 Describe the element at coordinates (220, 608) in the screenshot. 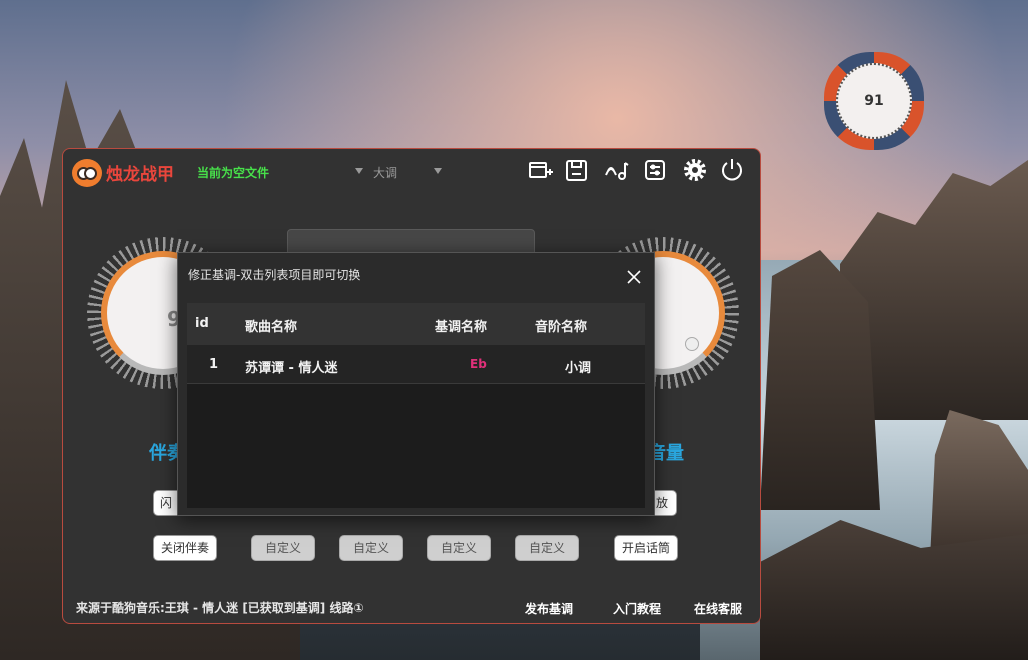

I see `source-info: 来源于酷狗音乐:王琪 - 情人迷 [已获取到基调] 线路①` at that location.